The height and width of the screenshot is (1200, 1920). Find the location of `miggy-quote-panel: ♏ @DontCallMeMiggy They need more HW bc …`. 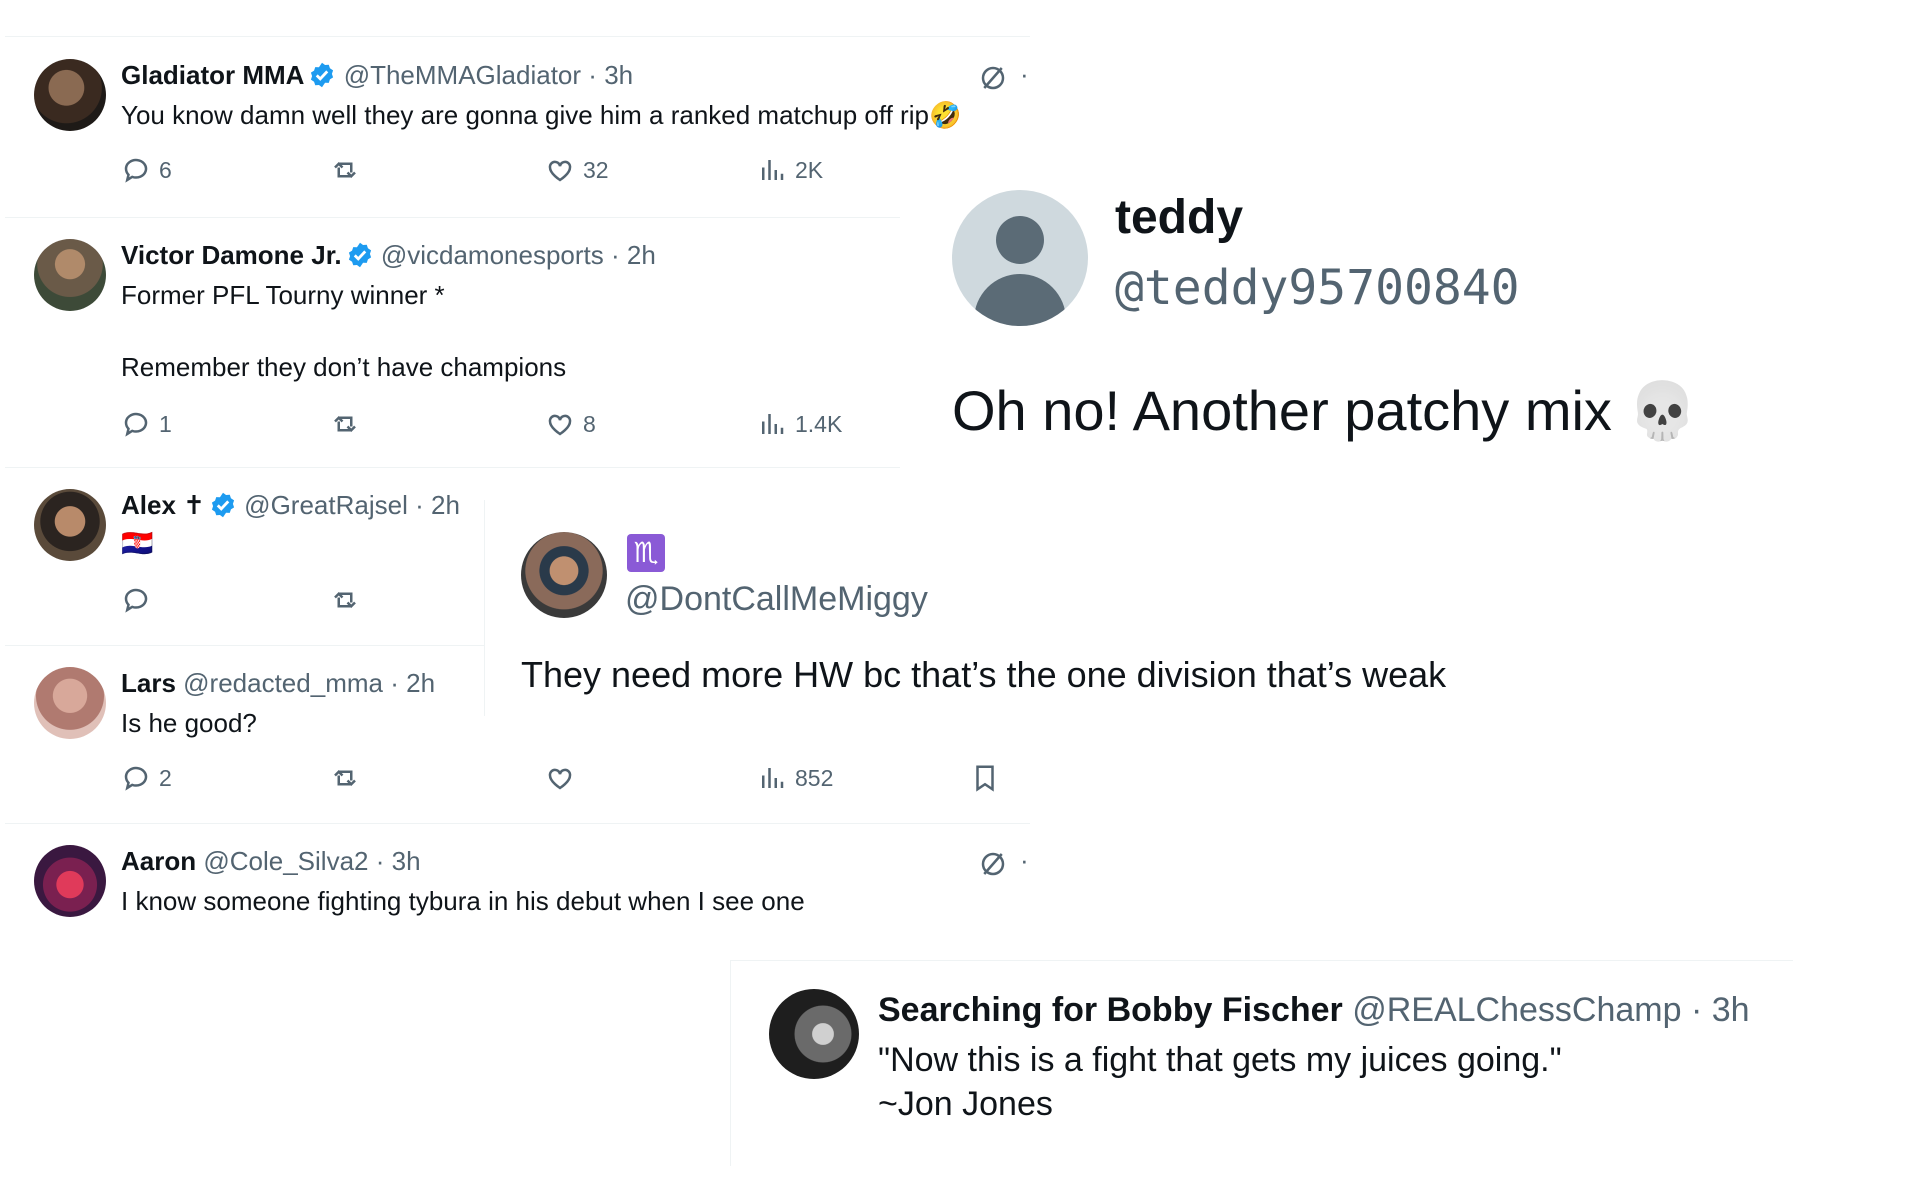

miggy-quote-panel: ♏ @DontCallMeMiggy They need more HW bc … is located at coordinates (1014, 608).